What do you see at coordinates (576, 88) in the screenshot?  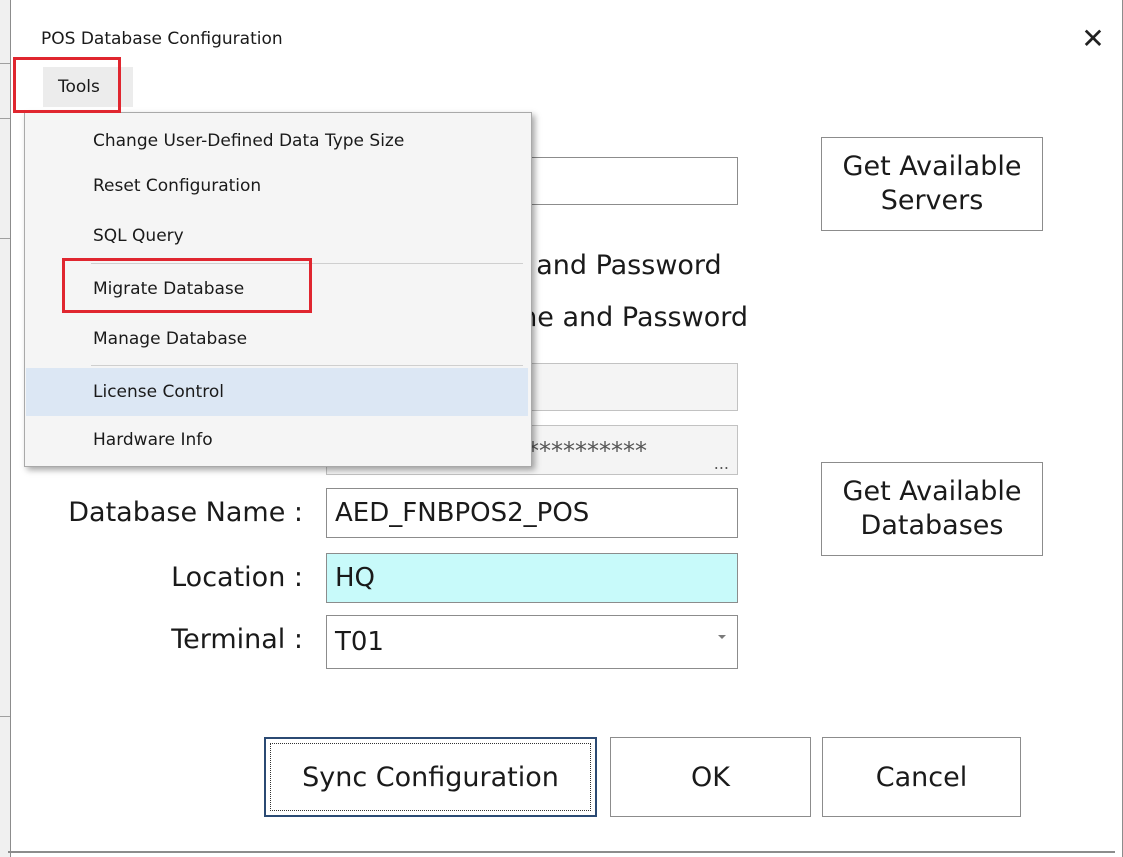 I see `menu-bar: Tools` at bounding box center [576, 88].